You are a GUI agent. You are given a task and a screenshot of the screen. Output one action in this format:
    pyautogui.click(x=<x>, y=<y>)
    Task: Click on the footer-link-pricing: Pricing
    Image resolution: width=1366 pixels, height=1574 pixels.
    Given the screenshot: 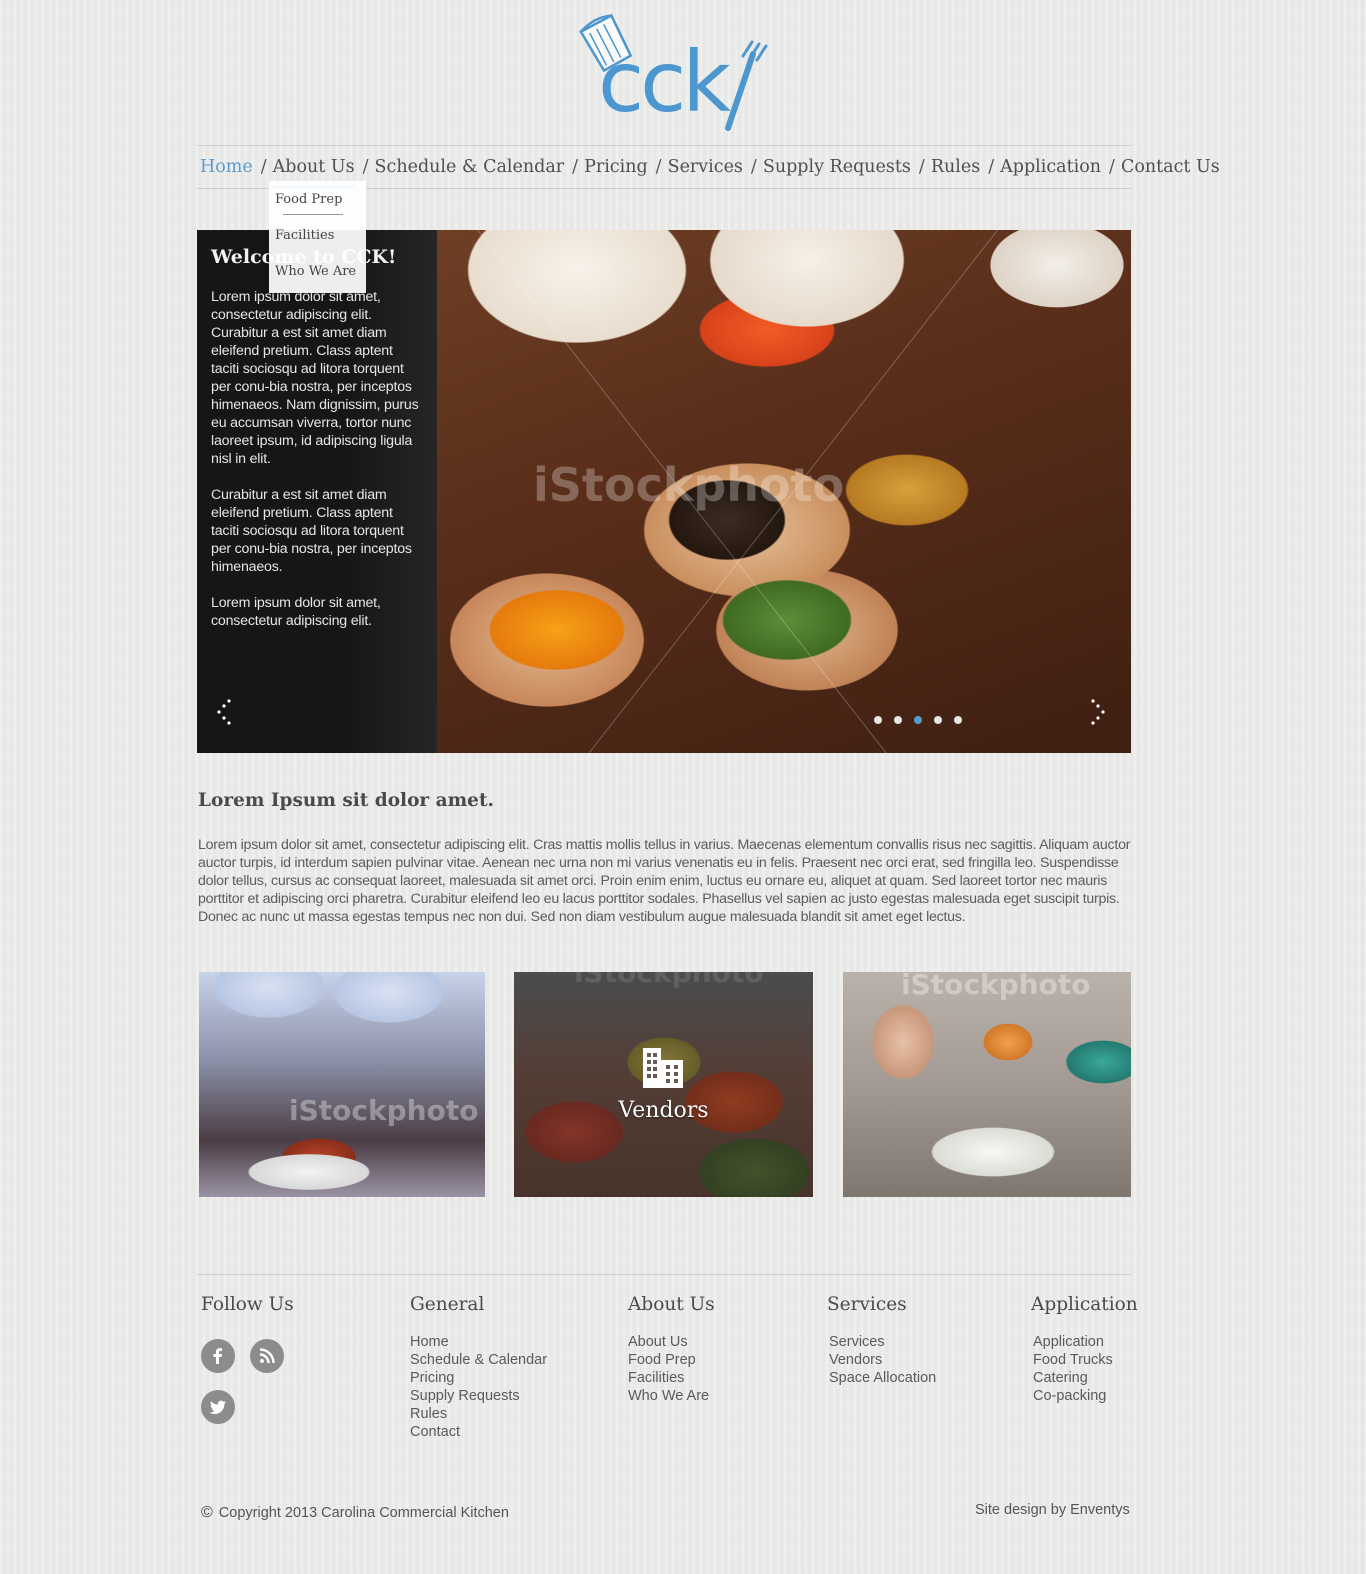 What is the action you would take?
    pyautogui.click(x=478, y=1378)
    